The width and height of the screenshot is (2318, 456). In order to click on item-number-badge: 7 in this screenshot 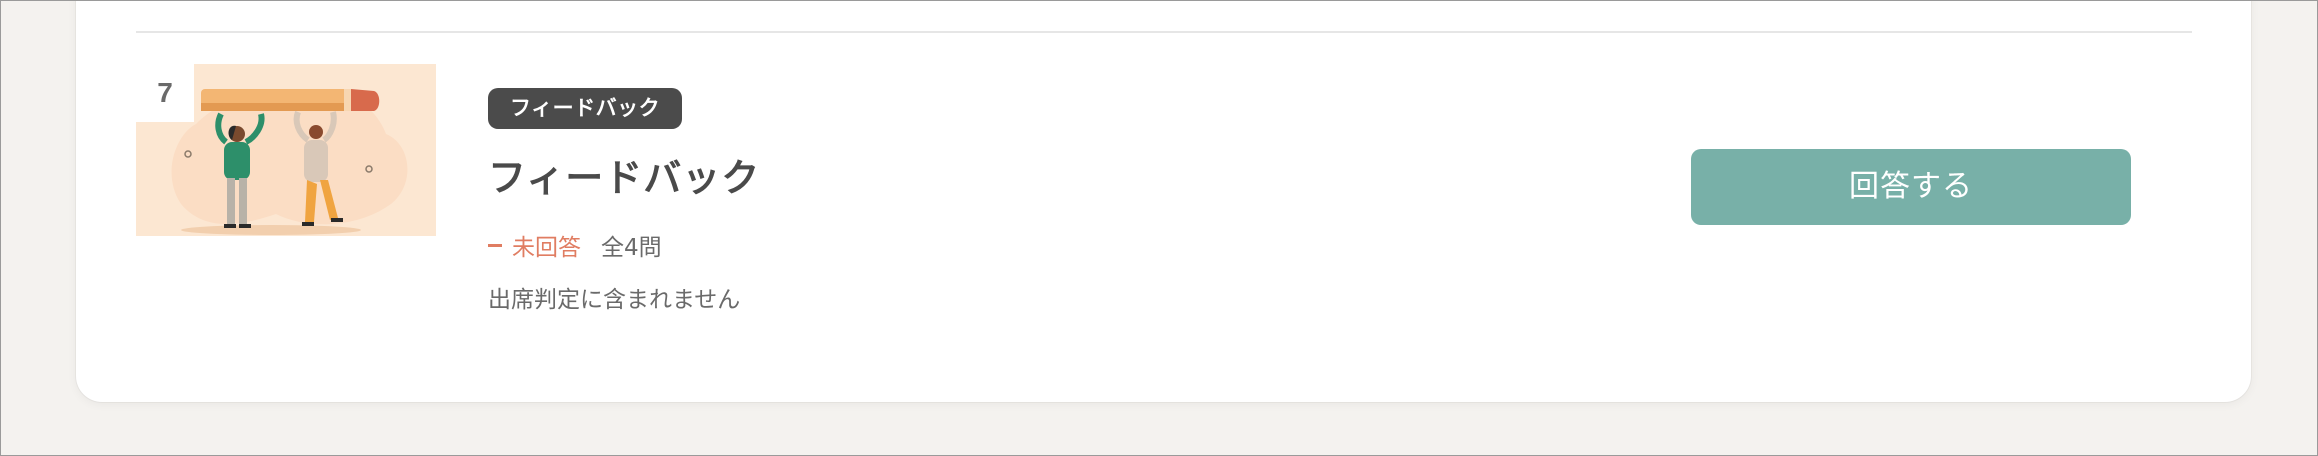, I will do `click(165, 93)`.